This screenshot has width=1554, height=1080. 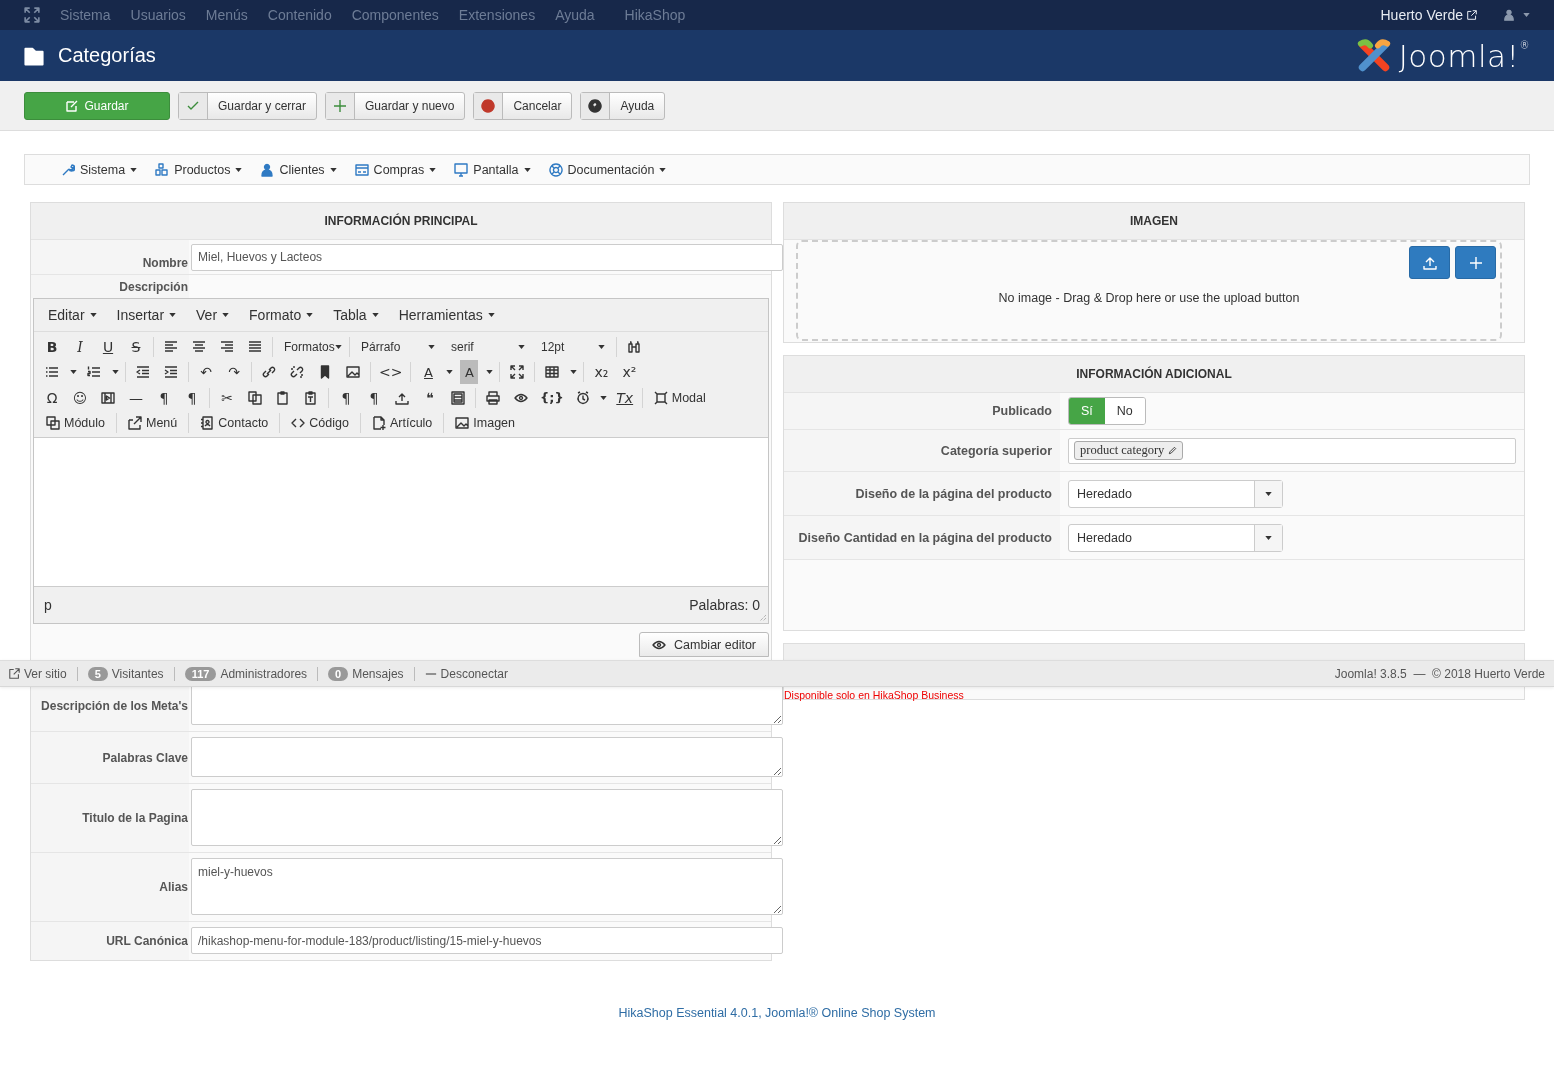 I want to click on status-item: 0 Mensajes, so click(x=366, y=673).